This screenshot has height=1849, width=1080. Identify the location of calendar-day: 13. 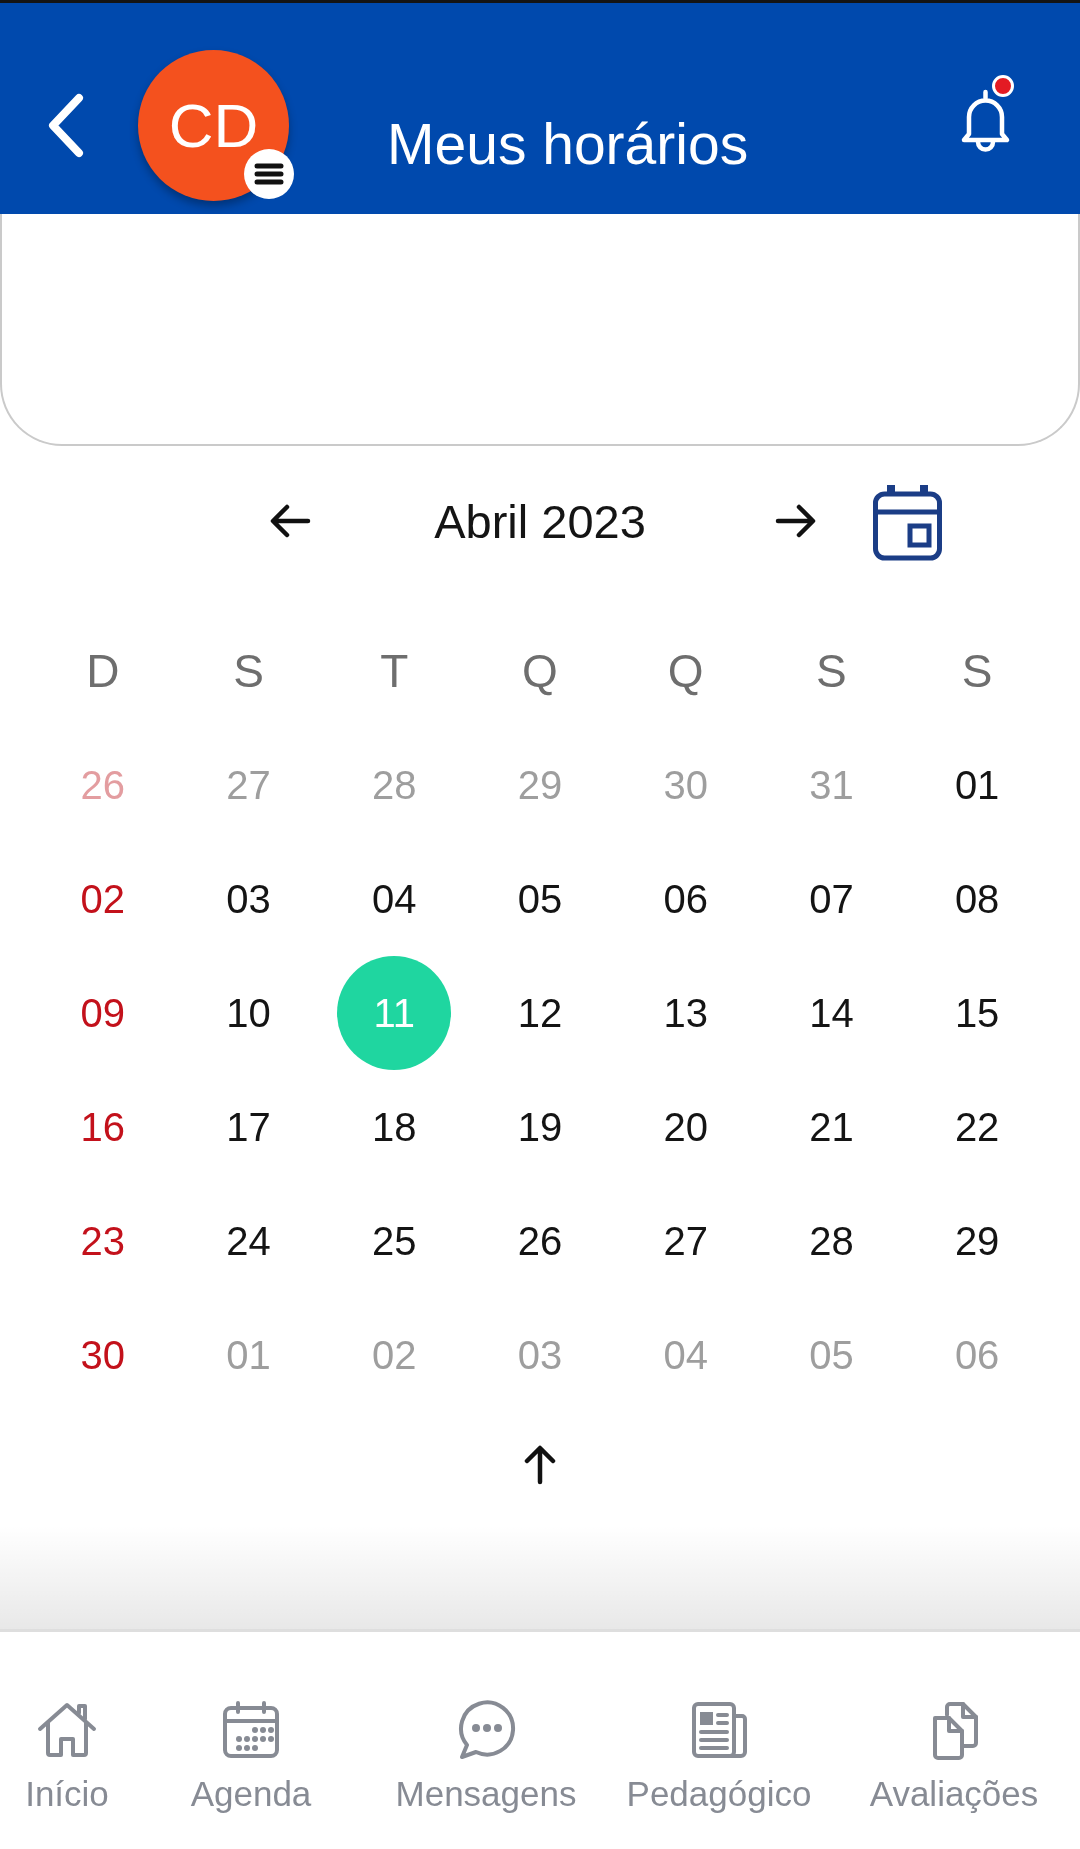
(685, 1013).